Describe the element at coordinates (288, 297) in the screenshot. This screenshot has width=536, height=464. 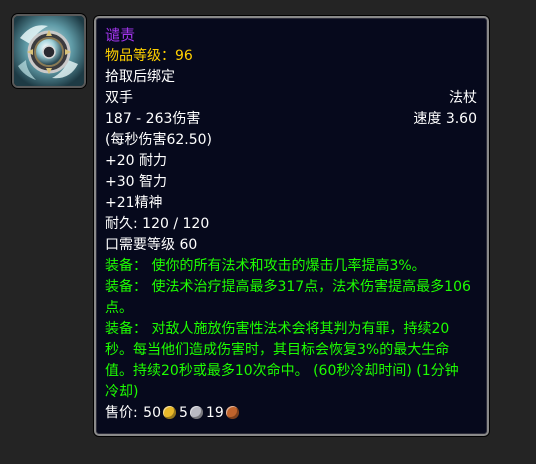
I see `equip-effect: 装备： 使法术治疗提高最多317点，法术伤害提高最多106点。` at that location.